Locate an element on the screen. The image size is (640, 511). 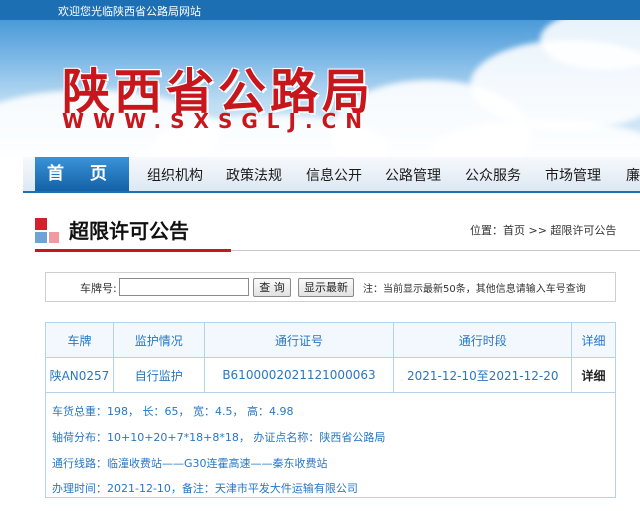
plate-label: 车牌号: is located at coordinates (98, 288).